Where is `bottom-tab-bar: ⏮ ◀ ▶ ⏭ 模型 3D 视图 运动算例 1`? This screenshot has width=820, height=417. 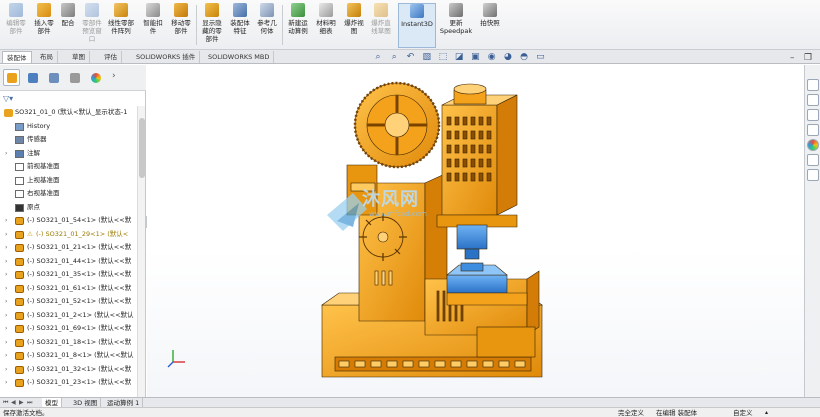 bottom-tab-bar: ⏮ ◀ ▶ ⏭ 模型 3D 视图 运动算例 1 is located at coordinates (410, 402).